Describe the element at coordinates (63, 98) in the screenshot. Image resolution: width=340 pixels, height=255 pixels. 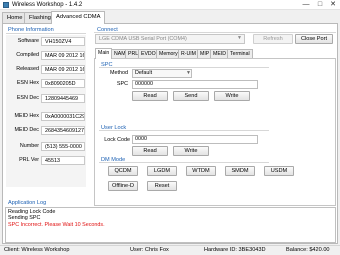
I see `esn-dec-value: 12809445469` at that location.